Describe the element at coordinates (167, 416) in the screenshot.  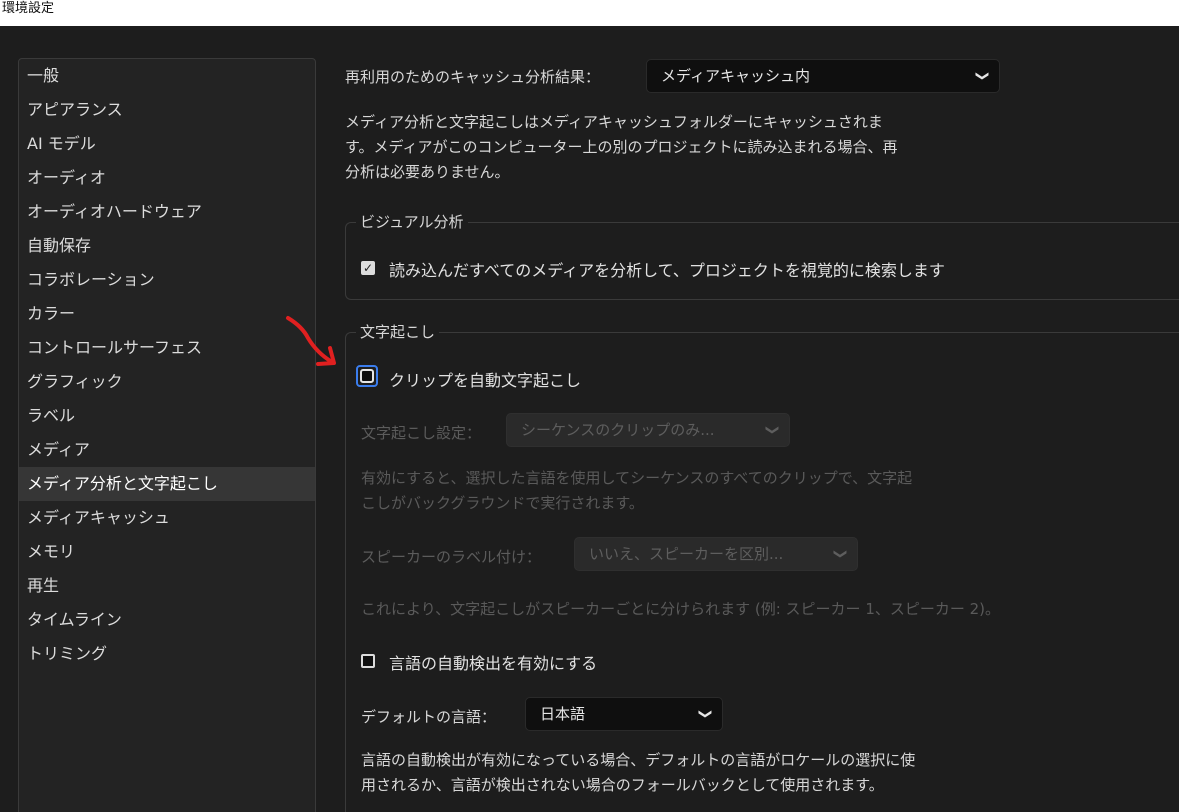
I see `sidebar-item-labels: ラベル` at that location.